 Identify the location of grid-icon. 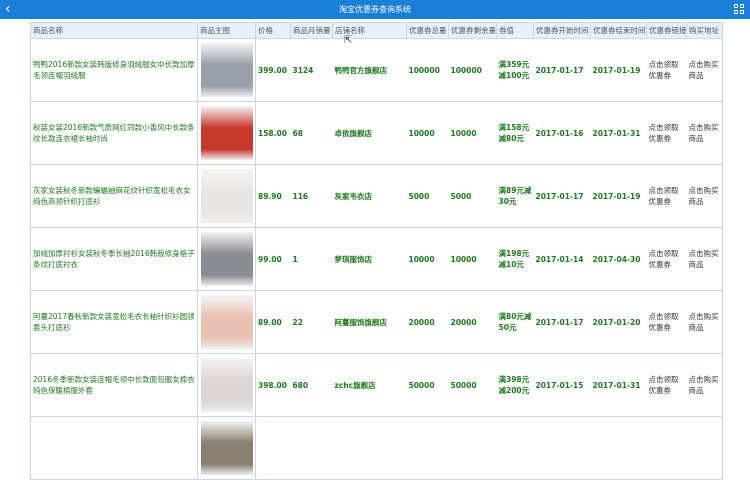
(739, 9).